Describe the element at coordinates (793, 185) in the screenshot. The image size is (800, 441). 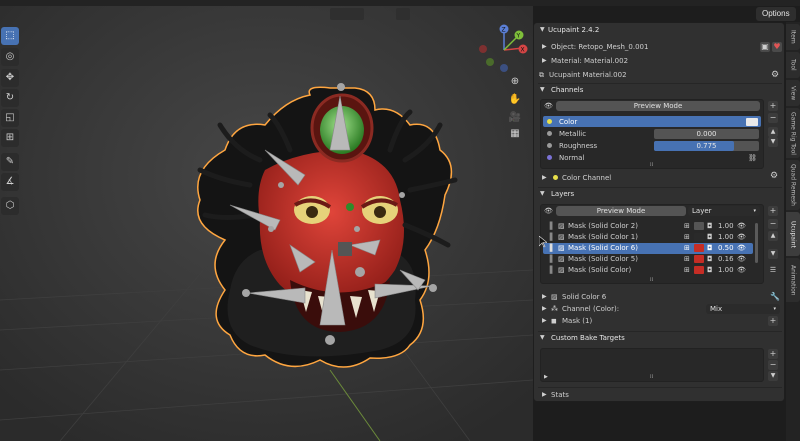
I see `tab-quad-remesh: Quad Remesh` at that location.